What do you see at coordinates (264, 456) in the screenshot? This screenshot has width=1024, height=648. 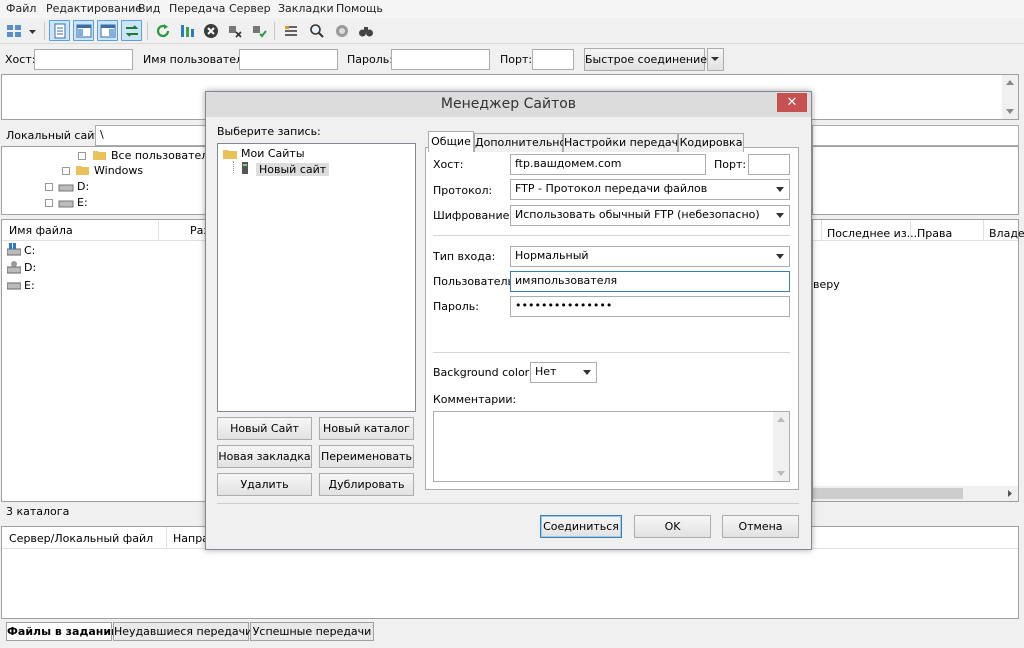 I see `new-bookmark-button: Новая закладка` at bounding box center [264, 456].